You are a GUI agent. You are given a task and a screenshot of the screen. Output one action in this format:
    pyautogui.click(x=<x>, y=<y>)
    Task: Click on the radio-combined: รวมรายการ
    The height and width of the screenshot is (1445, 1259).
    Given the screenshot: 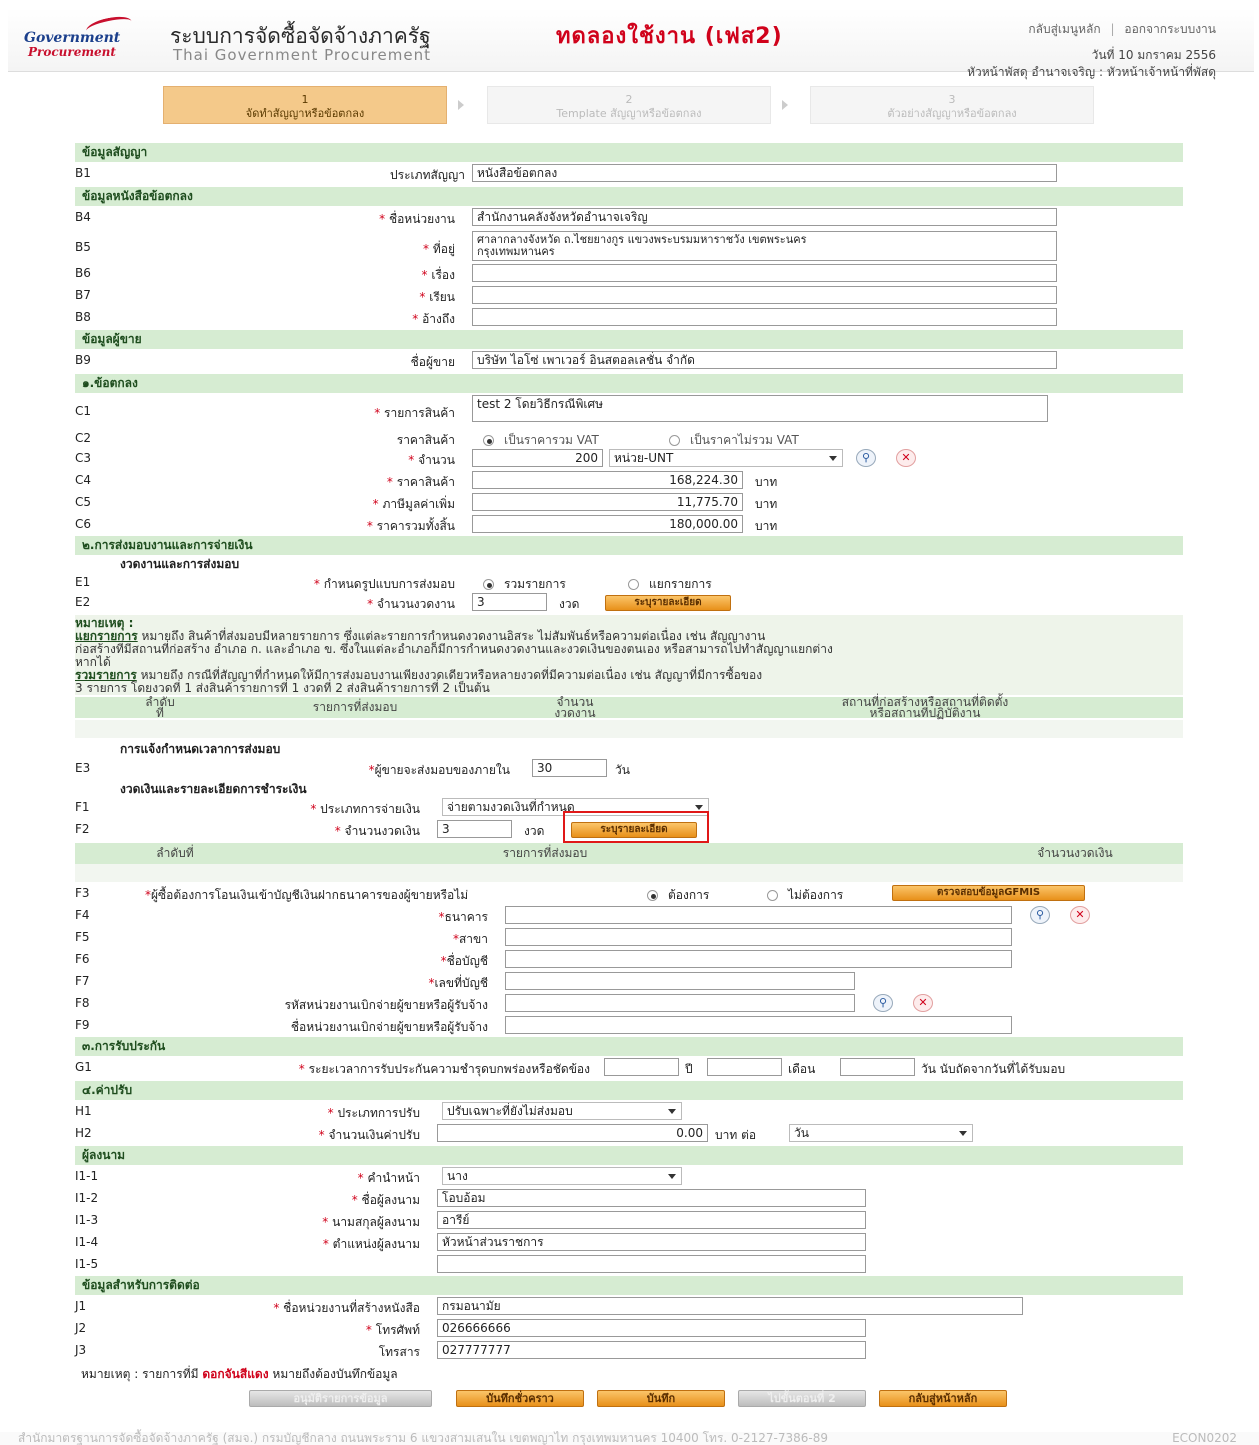 What is the action you would take?
    pyautogui.click(x=524, y=584)
    